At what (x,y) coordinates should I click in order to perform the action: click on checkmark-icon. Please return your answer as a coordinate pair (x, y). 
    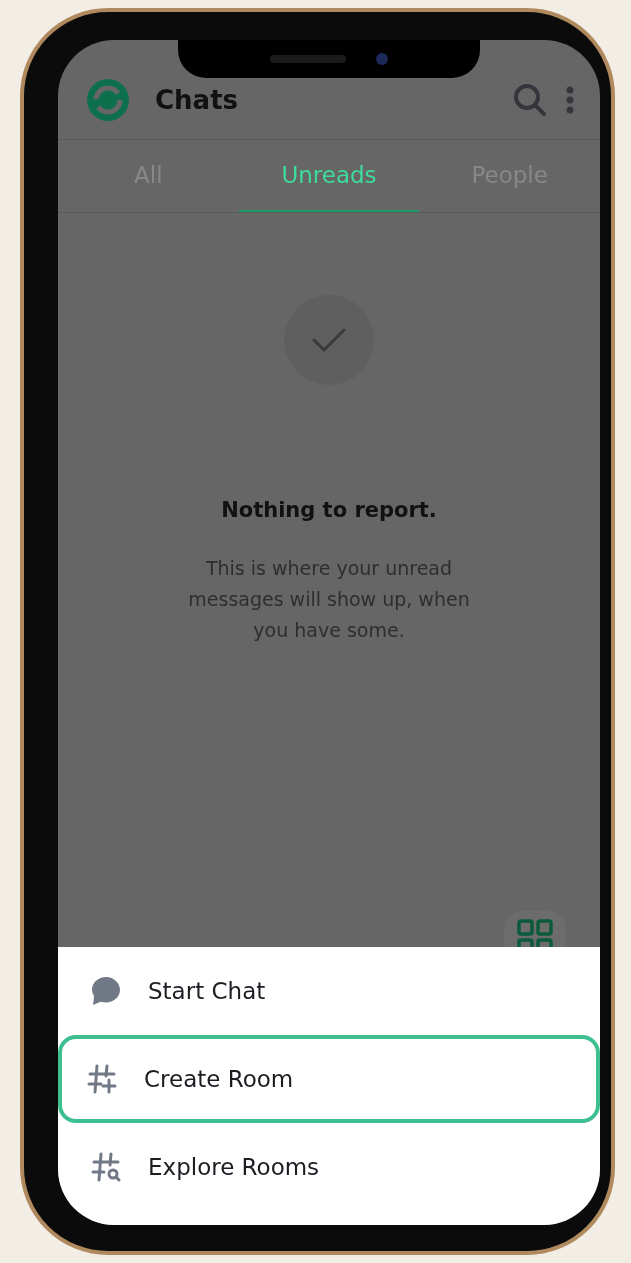
    Looking at the image, I should click on (329, 340).